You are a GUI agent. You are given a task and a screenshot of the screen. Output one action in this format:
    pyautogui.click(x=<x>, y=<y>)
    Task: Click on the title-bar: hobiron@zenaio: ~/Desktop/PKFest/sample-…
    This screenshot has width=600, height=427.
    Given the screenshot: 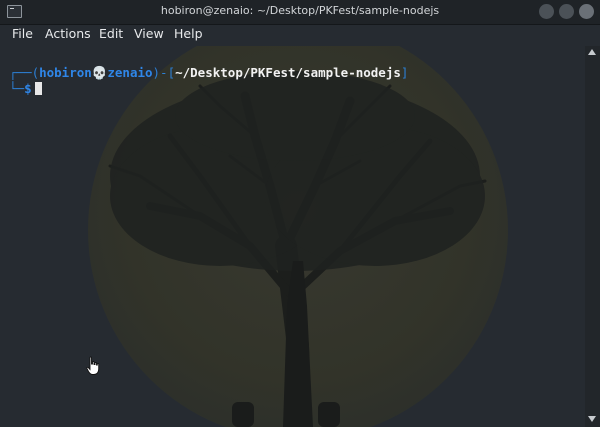 What is the action you would take?
    pyautogui.click(x=300, y=12)
    